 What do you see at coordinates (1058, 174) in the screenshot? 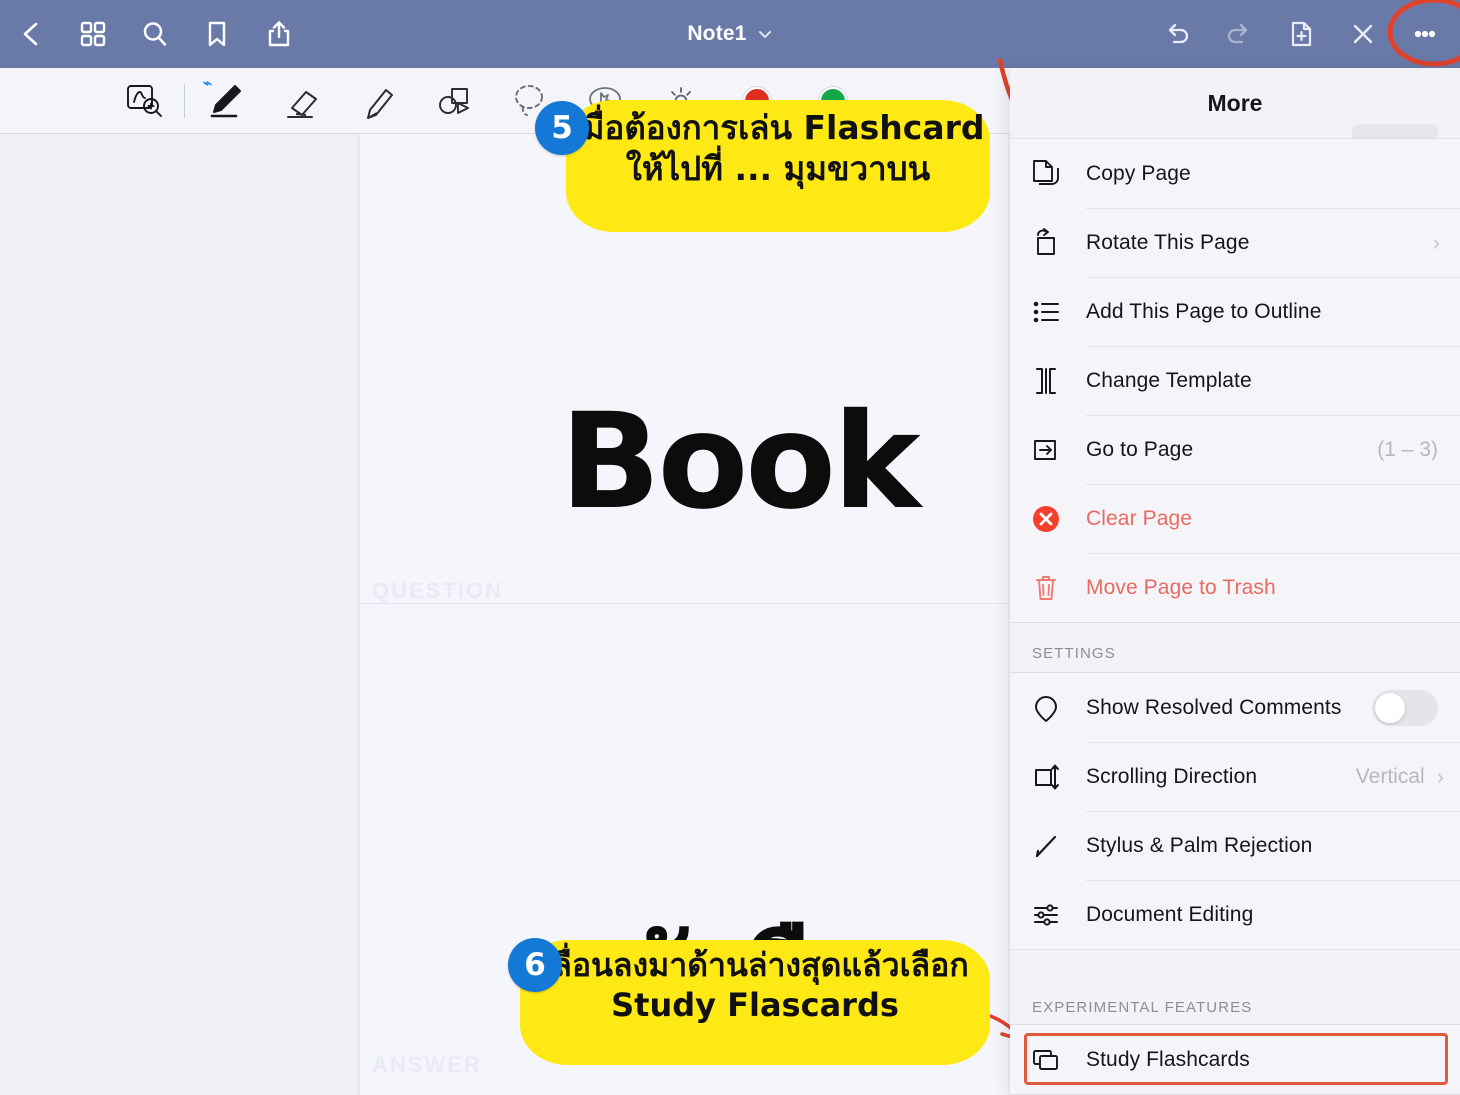
I see `copy-page-icon` at bounding box center [1058, 174].